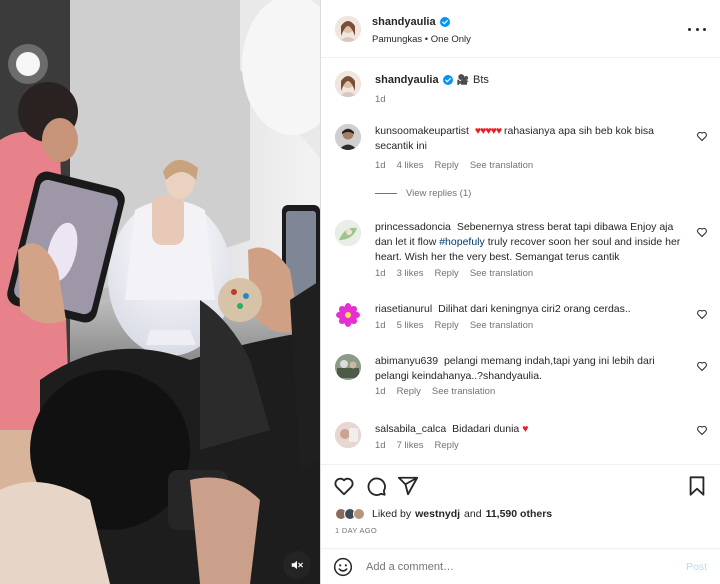 This screenshot has height=584, width=720. Describe the element at coordinates (519, 514) in the screenshot. I see `likes-count: 11,590 others` at that location.